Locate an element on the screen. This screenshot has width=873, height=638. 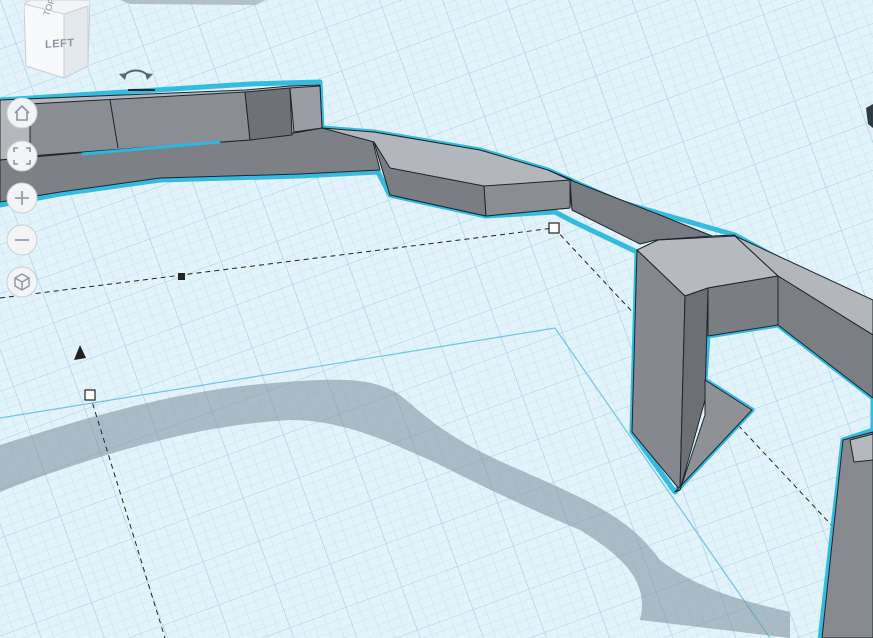
view-cube-face-label: LEFT is located at coordinates (60, 44).